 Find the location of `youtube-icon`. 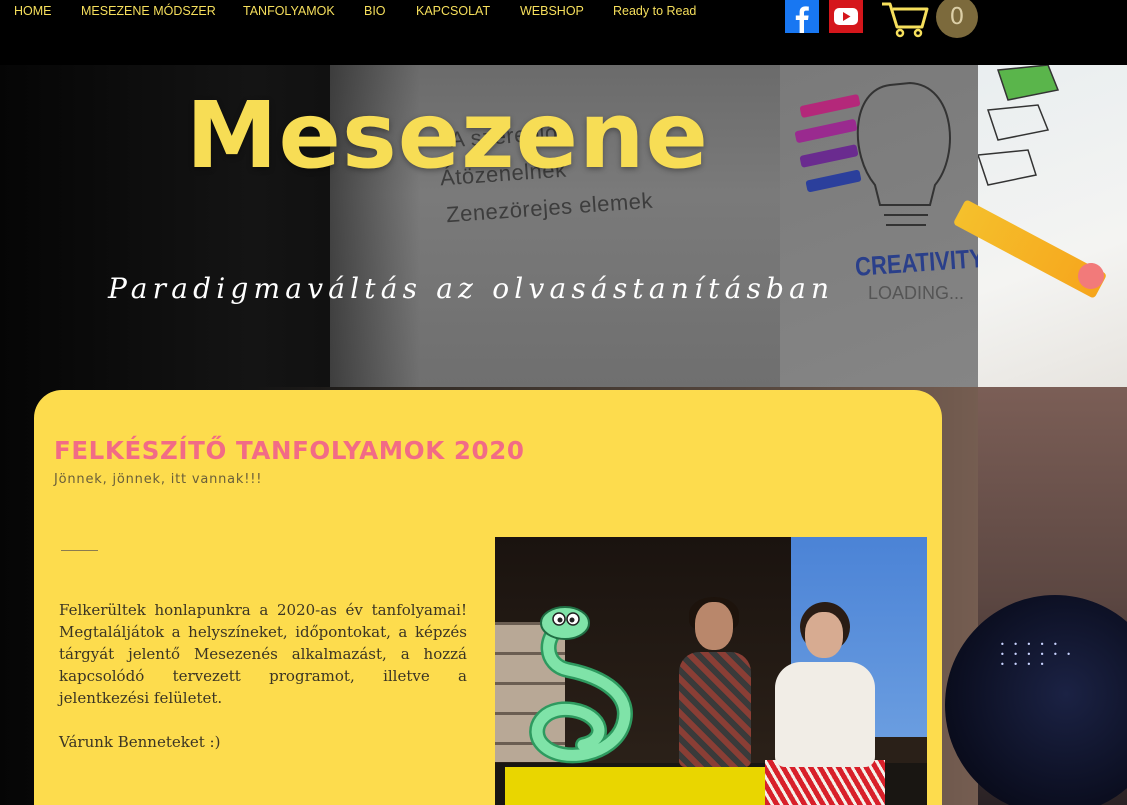

youtube-icon is located at coordinates (846, 16).